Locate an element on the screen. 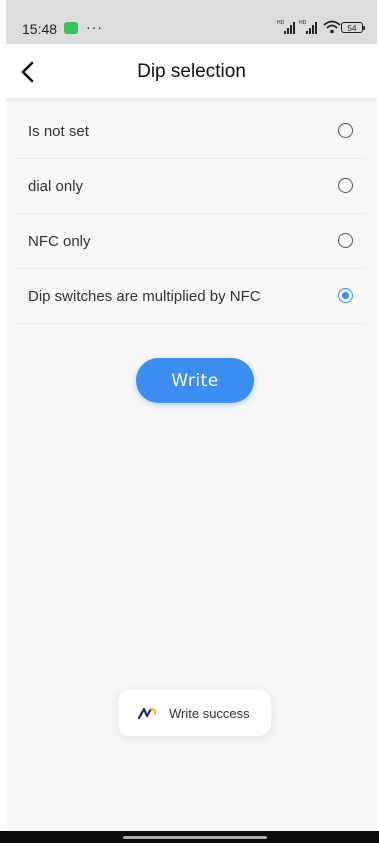 The width and height of the screenshot is (379, 843). page-title: Dip selection is located at coordinates (191, 71).